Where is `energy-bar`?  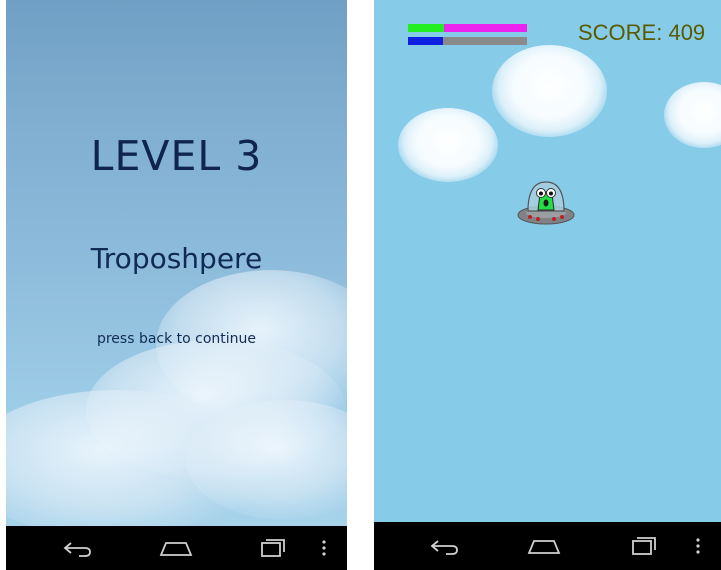 energy-bar is located at coordinates (467, 41).